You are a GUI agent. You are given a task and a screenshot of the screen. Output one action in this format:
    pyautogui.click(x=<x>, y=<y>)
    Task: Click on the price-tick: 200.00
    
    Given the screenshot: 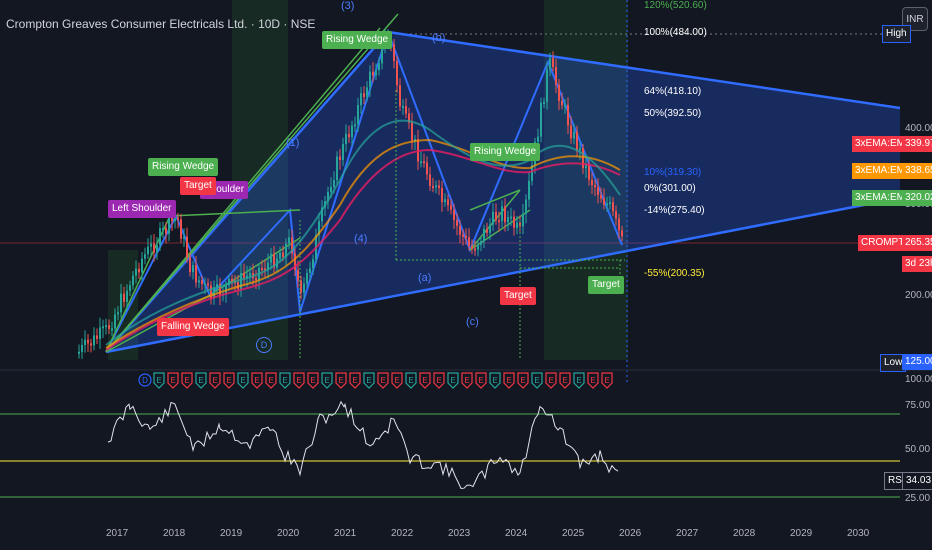 What is the action you would take?
    pyautogui.click(x=918, y=295)
    